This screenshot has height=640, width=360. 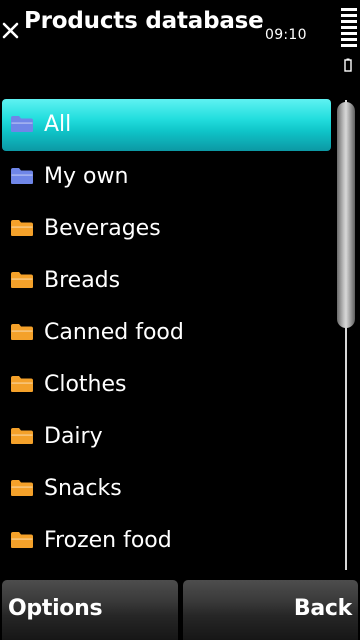 I want to click on list-item: My own, so click(x=167, y=177).